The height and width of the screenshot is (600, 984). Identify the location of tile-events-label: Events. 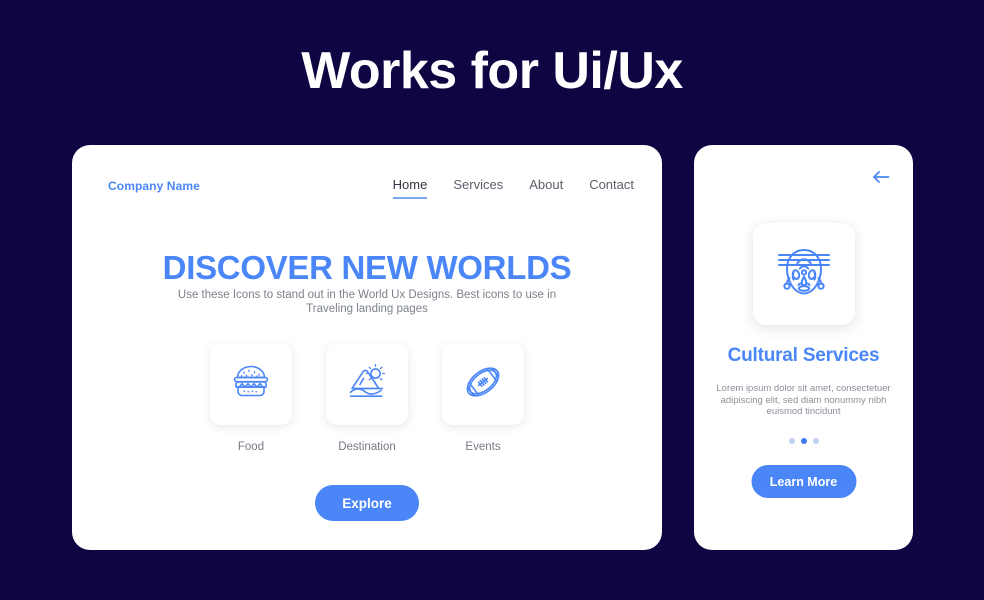
(483, 447).